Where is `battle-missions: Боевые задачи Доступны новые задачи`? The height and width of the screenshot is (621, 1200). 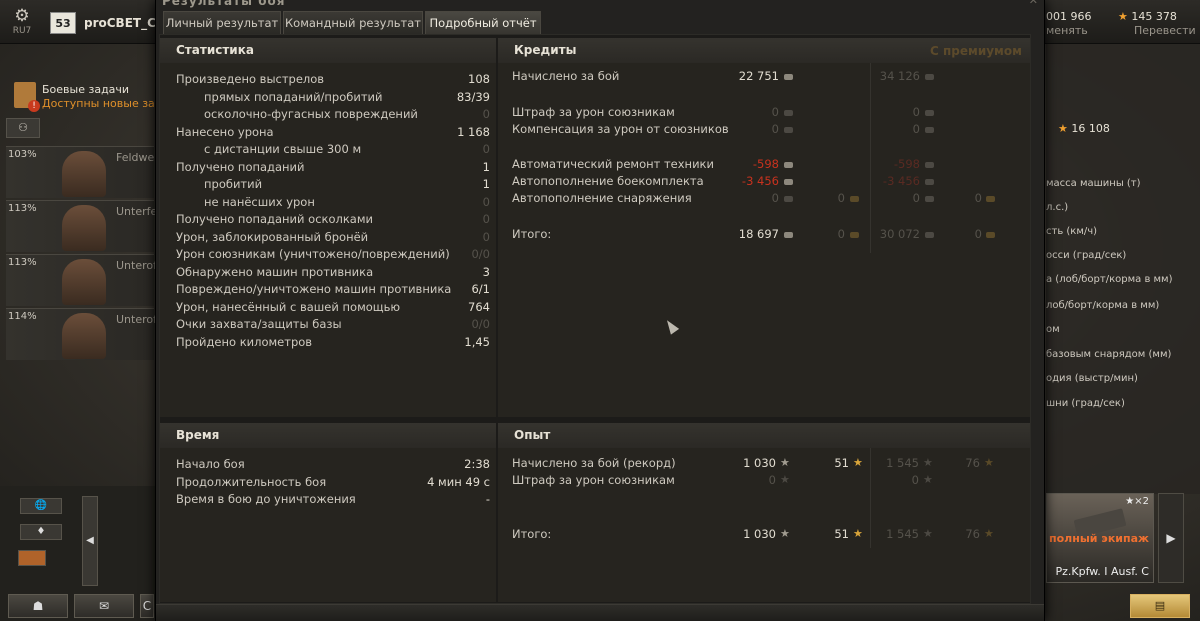 battle-missions: Боевые задачи Доступны новые задачи is located at coordinates (98, 97).